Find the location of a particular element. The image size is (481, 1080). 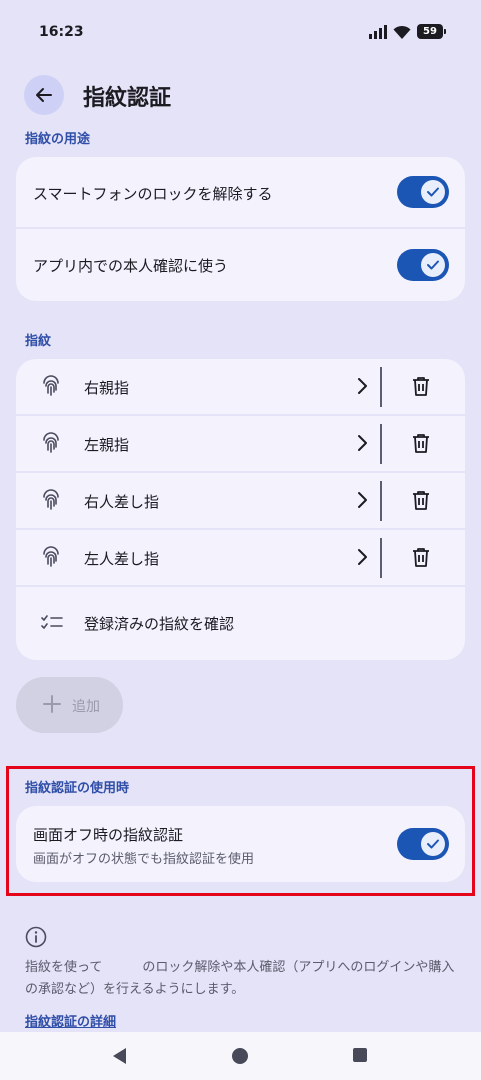

status-icons: 59 is located at coordinates (407, 31).